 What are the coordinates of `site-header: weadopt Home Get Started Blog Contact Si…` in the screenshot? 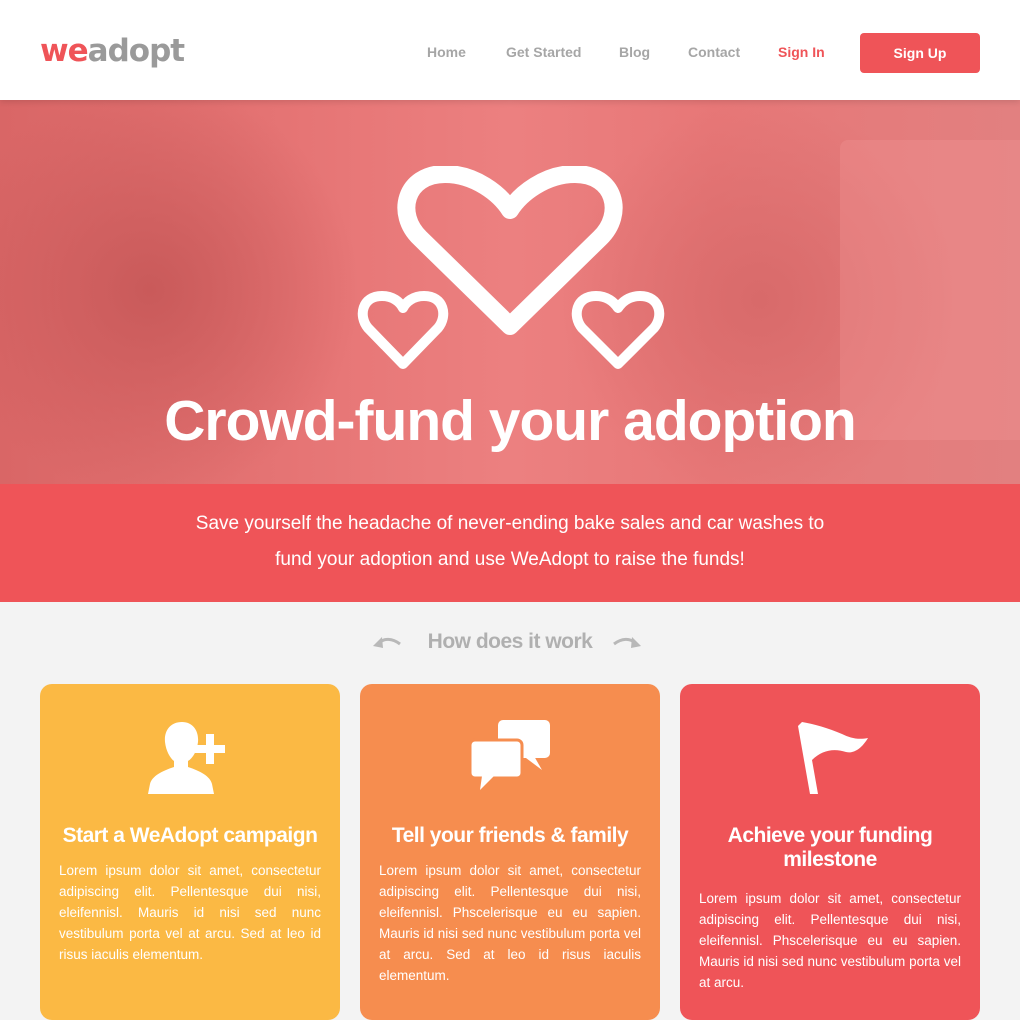 It's located at (510, 50).